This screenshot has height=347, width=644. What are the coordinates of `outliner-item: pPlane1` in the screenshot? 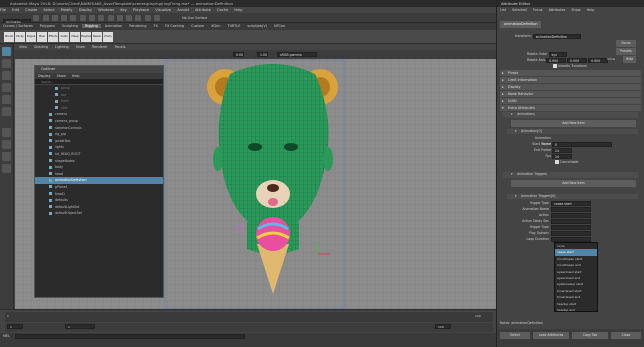 It's located at (99, 187).